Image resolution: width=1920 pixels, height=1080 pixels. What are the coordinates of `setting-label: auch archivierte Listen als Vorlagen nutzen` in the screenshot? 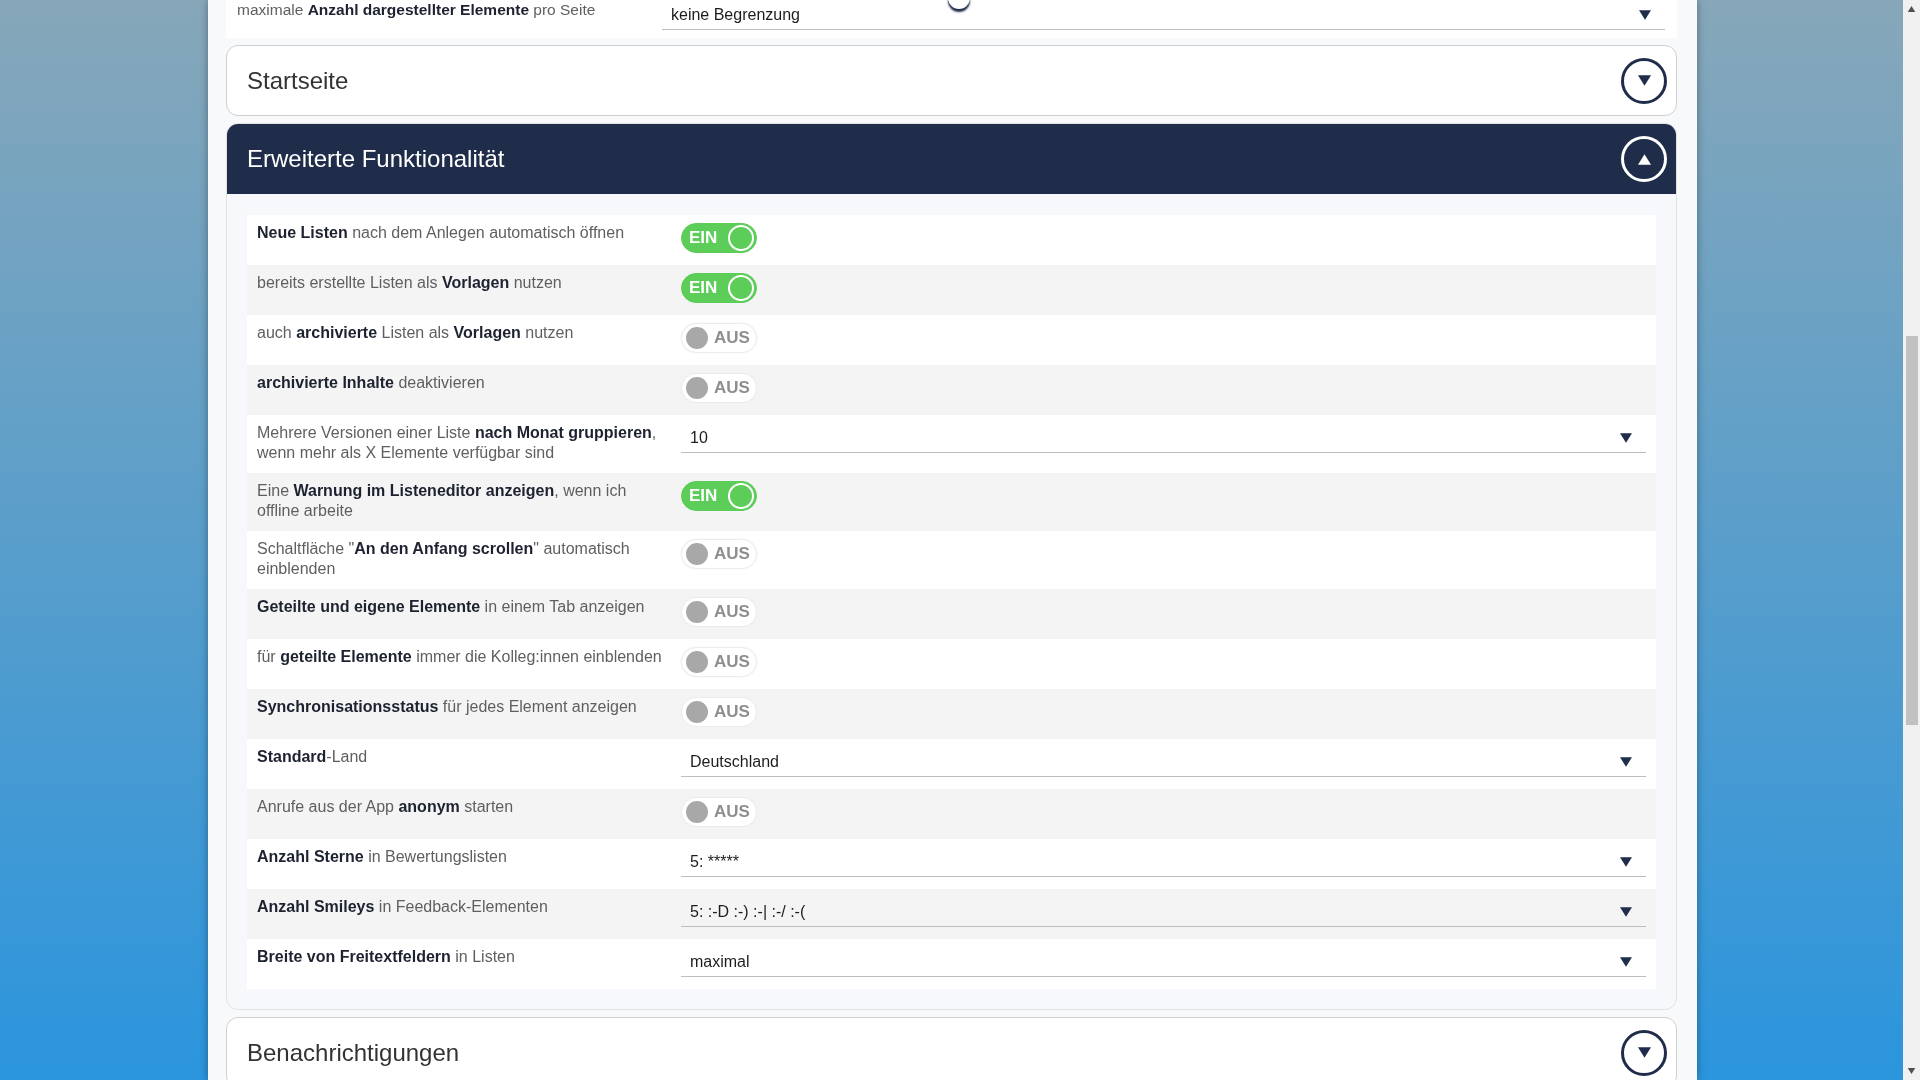 It's located at (416, 333).